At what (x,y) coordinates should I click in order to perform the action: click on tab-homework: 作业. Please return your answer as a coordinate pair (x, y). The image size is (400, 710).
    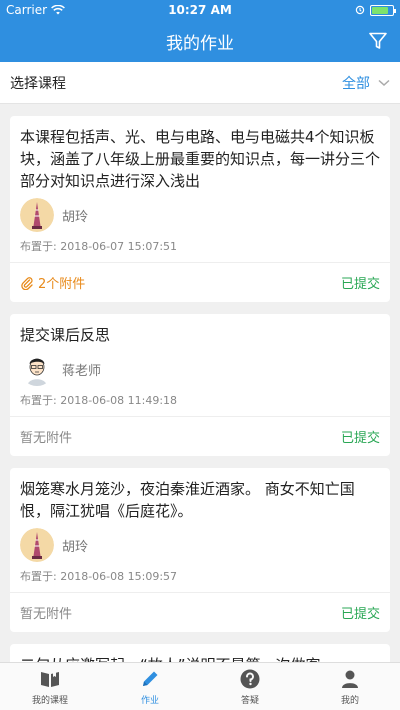
    Looking at the image, I should click on (150, 686).